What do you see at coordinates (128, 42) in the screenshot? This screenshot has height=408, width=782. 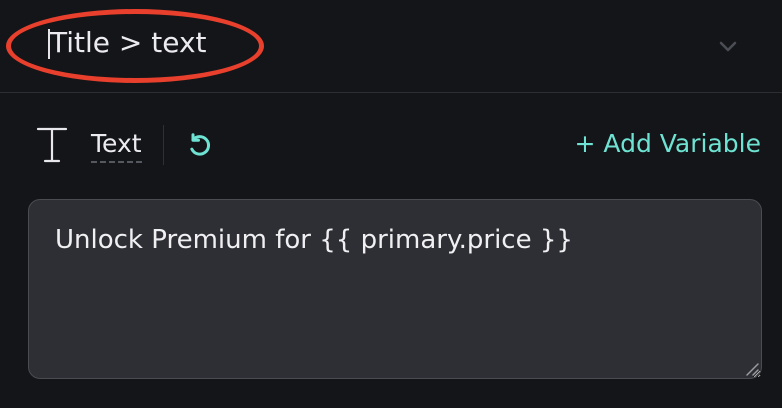 I see `breadcrumb-title: Title > text` at bounding box center [128, 42].